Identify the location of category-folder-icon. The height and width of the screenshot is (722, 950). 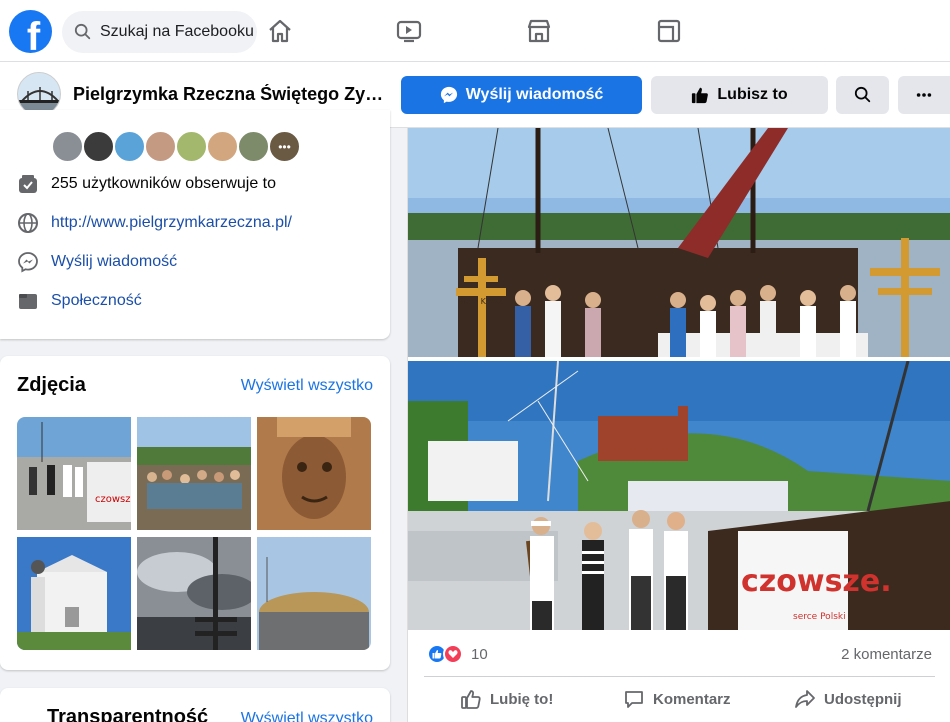
(28, 301).